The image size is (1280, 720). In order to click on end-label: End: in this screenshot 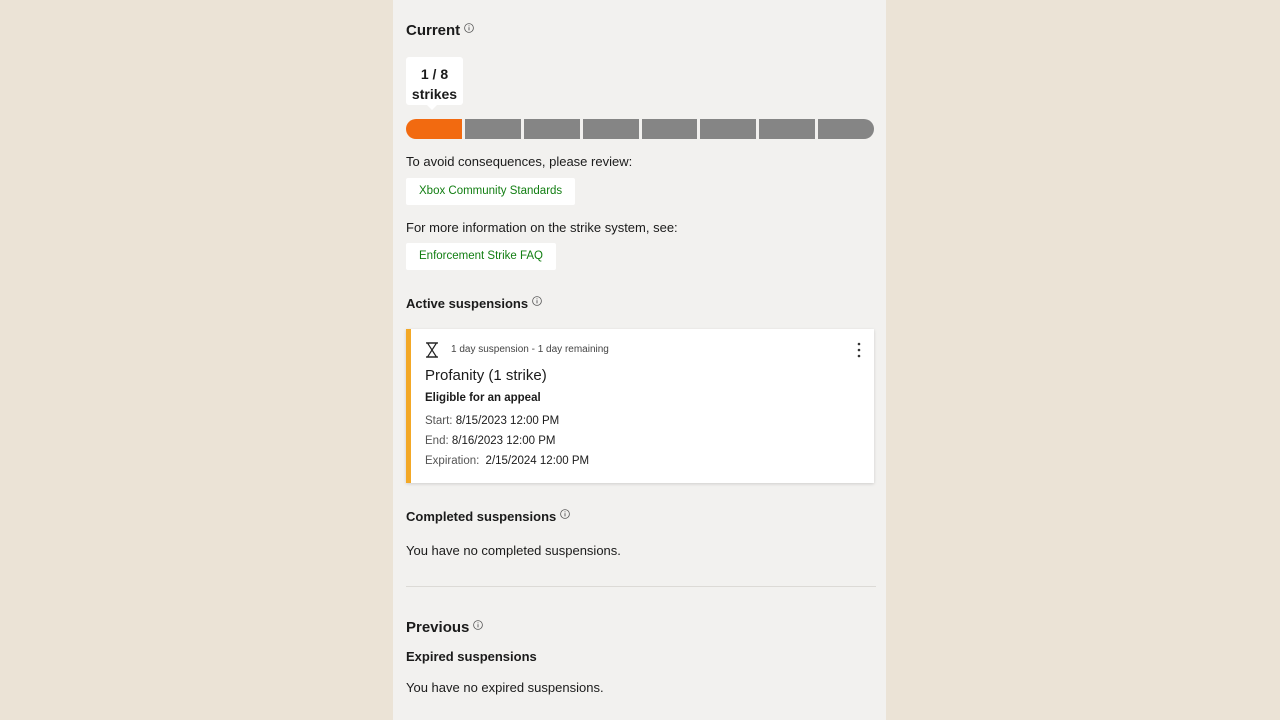, I will do `click(437, 441)`.